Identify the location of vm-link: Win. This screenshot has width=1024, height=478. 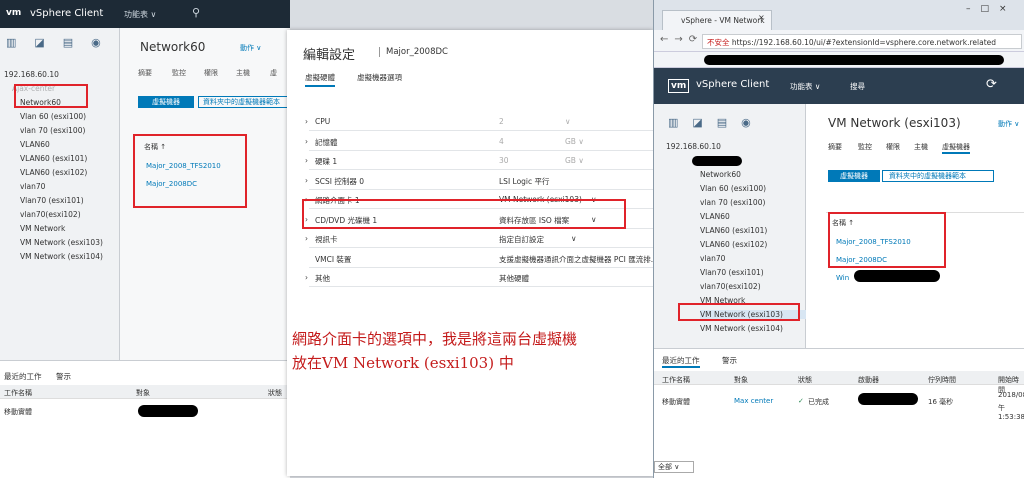
(842, 278).